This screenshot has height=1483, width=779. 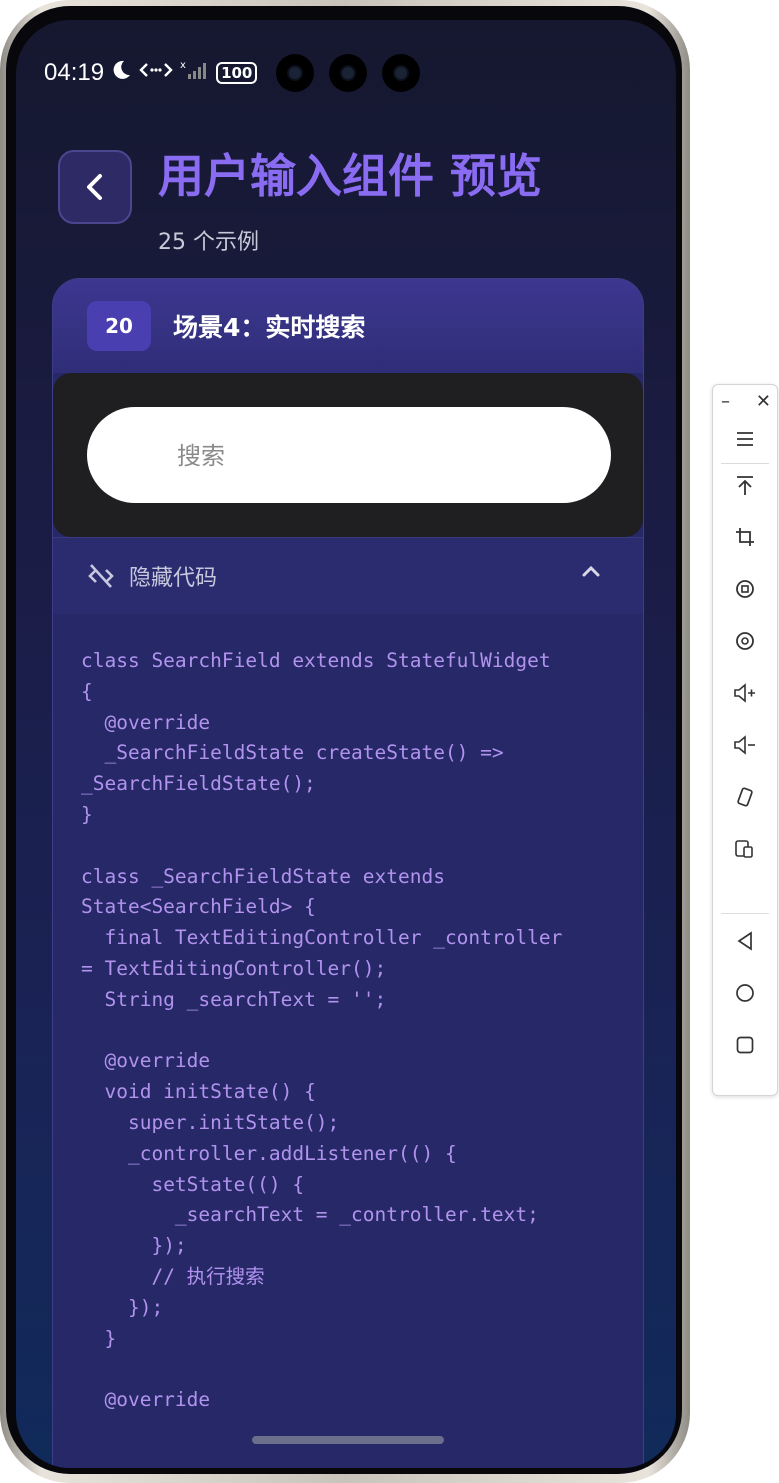 What do you see at coordinates (348, 575) in the screenshot?
I see `code-toggle: 隐藏代码` at bounding box center [348, 575].